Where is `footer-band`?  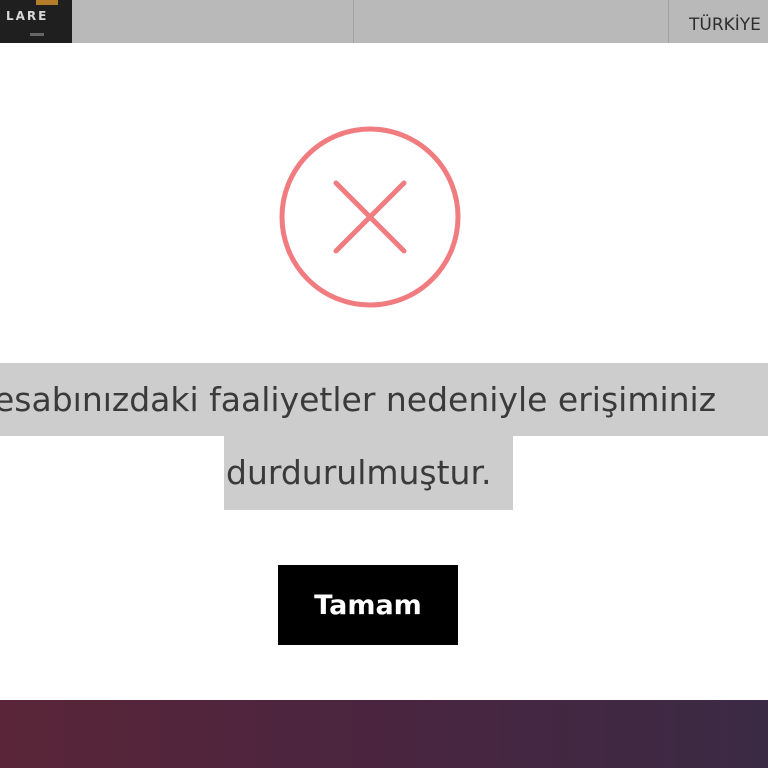
footer-band is located at coordinates (384, 734).